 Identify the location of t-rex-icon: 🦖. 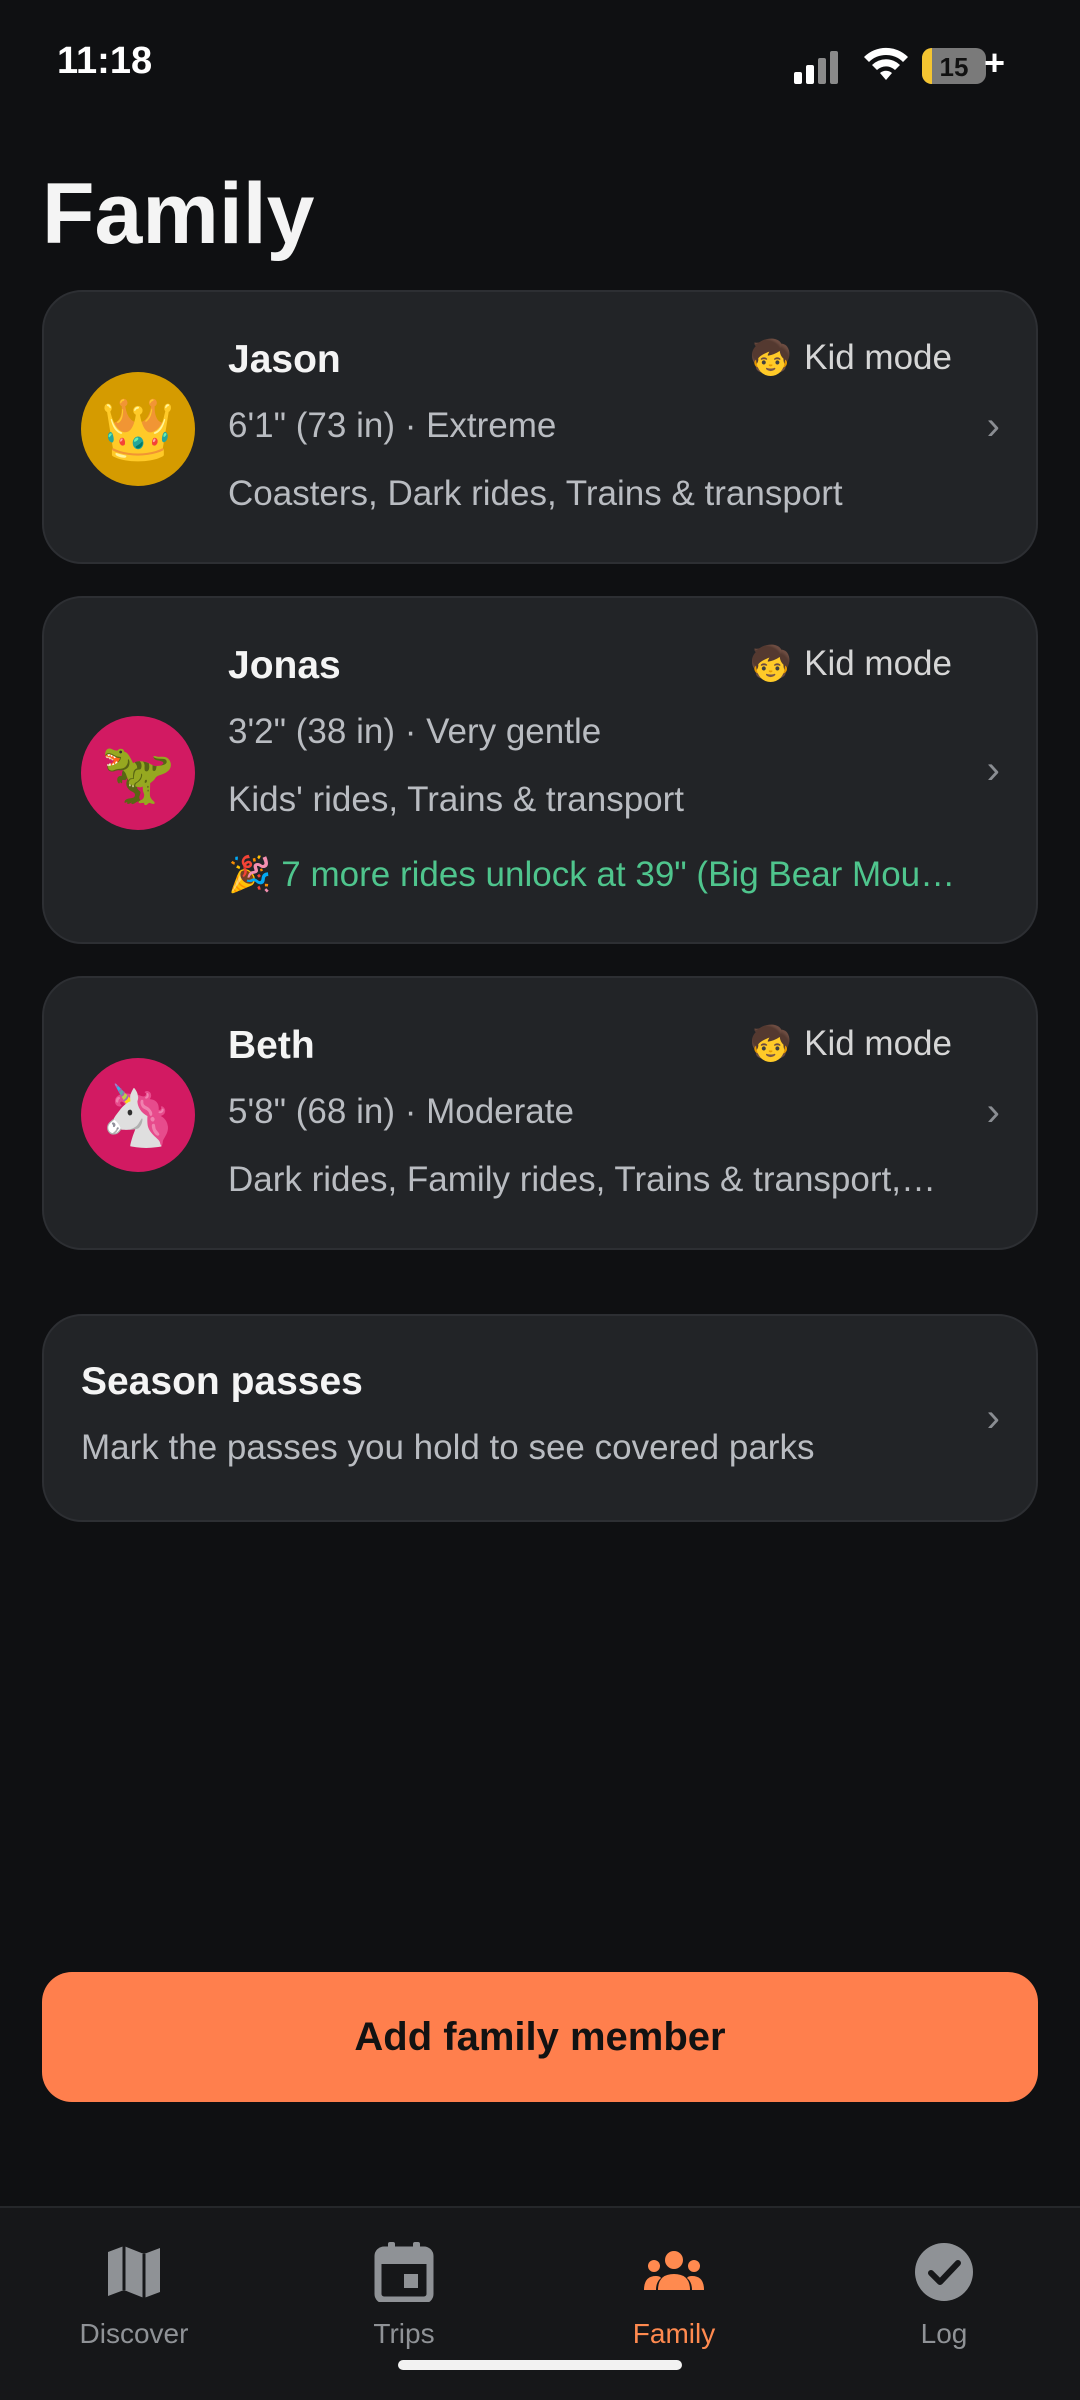
(138, 773).